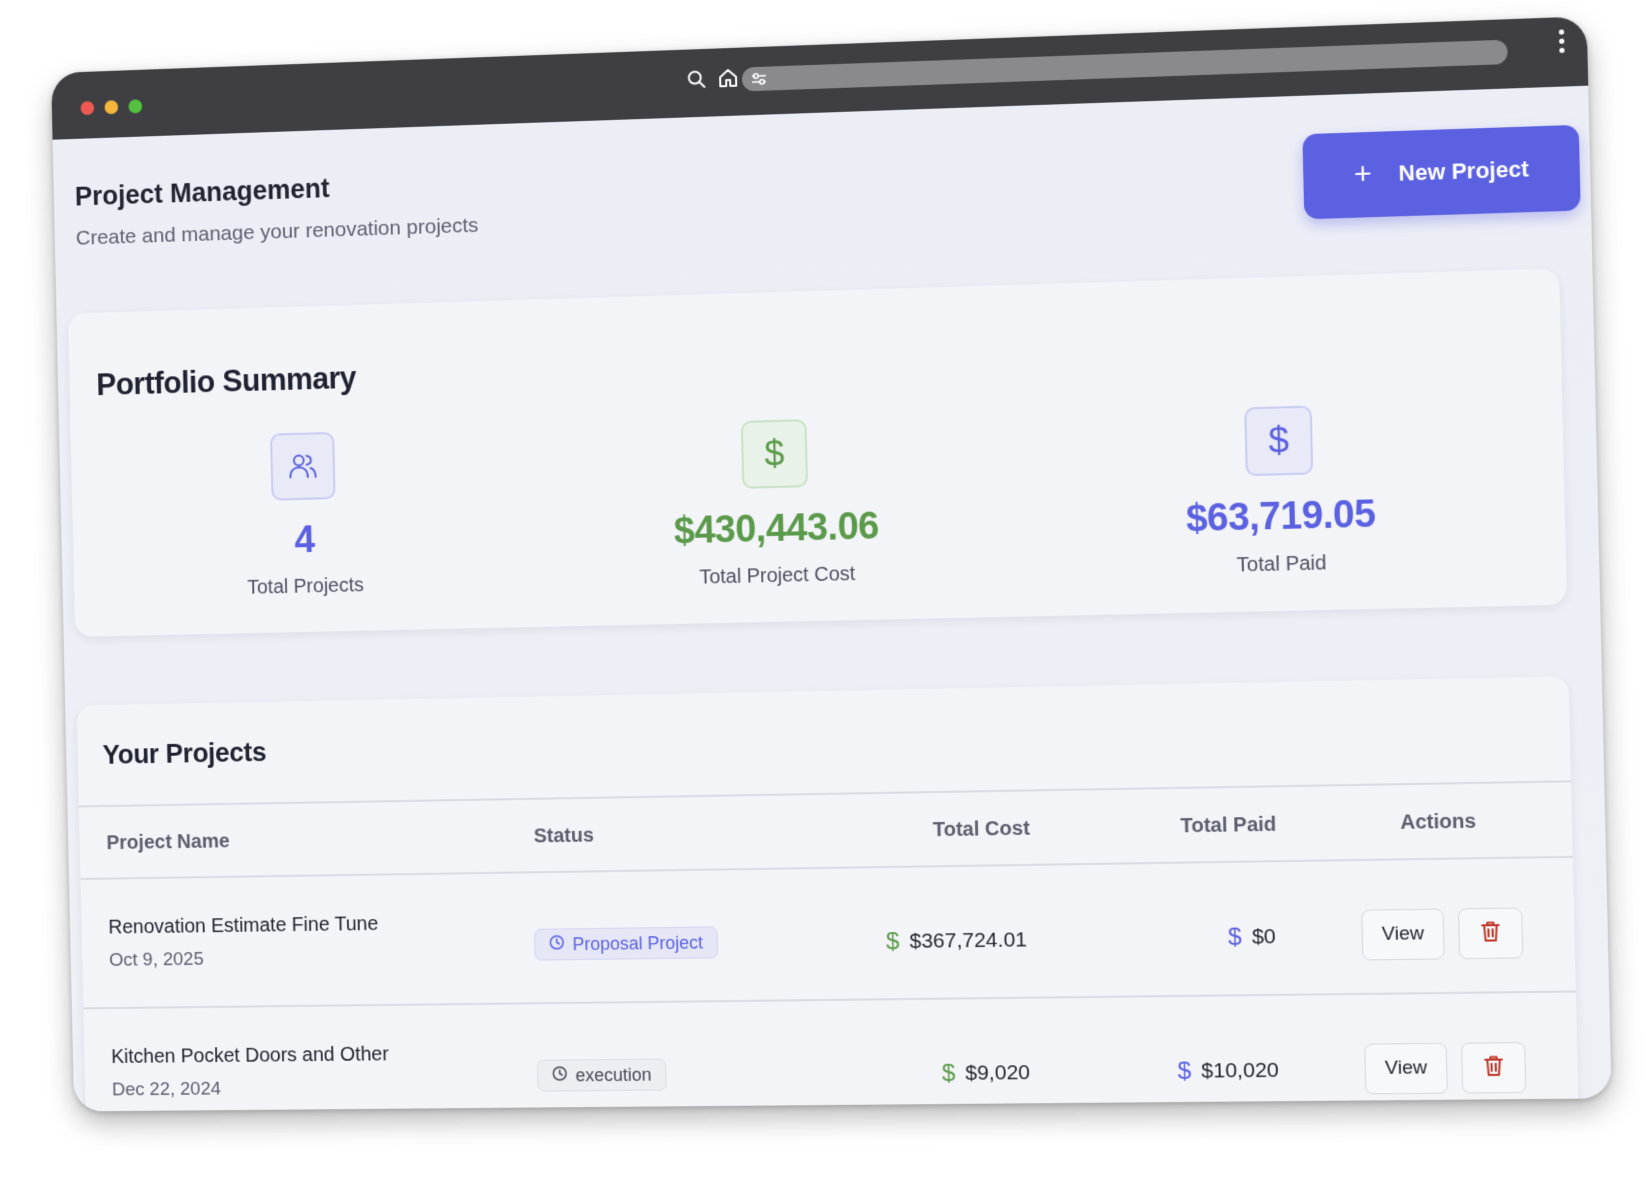  Describe the element at coordinates (638, 943) in the screenshot. I see `status-label: Proposal Project` at that location.